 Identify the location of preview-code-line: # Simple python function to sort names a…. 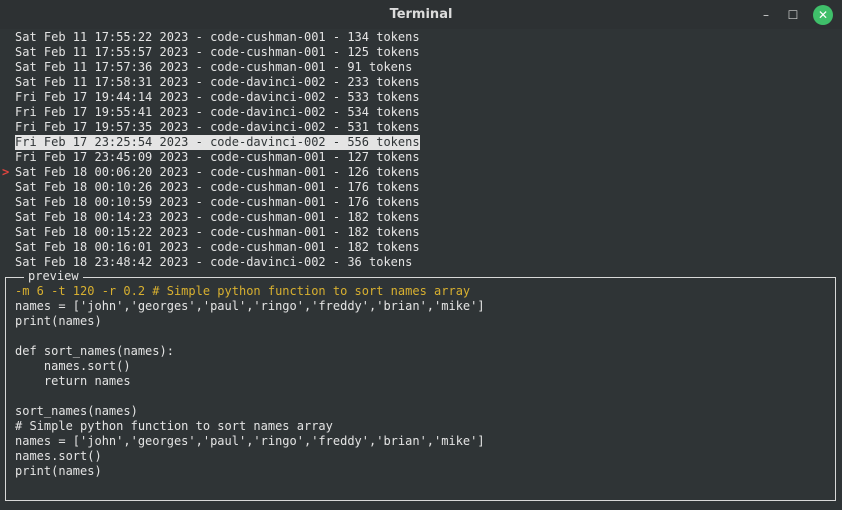
(174, 426).